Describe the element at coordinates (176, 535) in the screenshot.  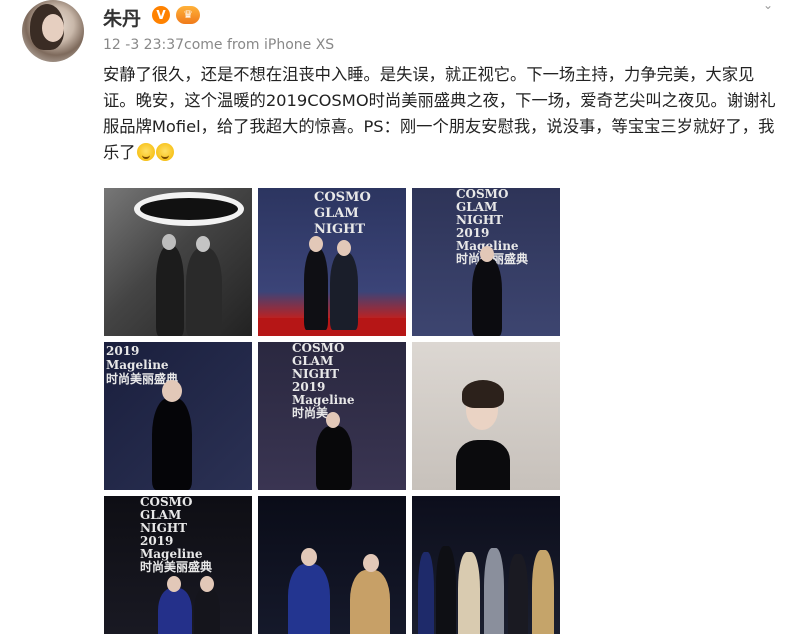
I see `stage-text: COSMO GLAM NIGHT 2019 Mageline 时尚美丽盛典` at that location.